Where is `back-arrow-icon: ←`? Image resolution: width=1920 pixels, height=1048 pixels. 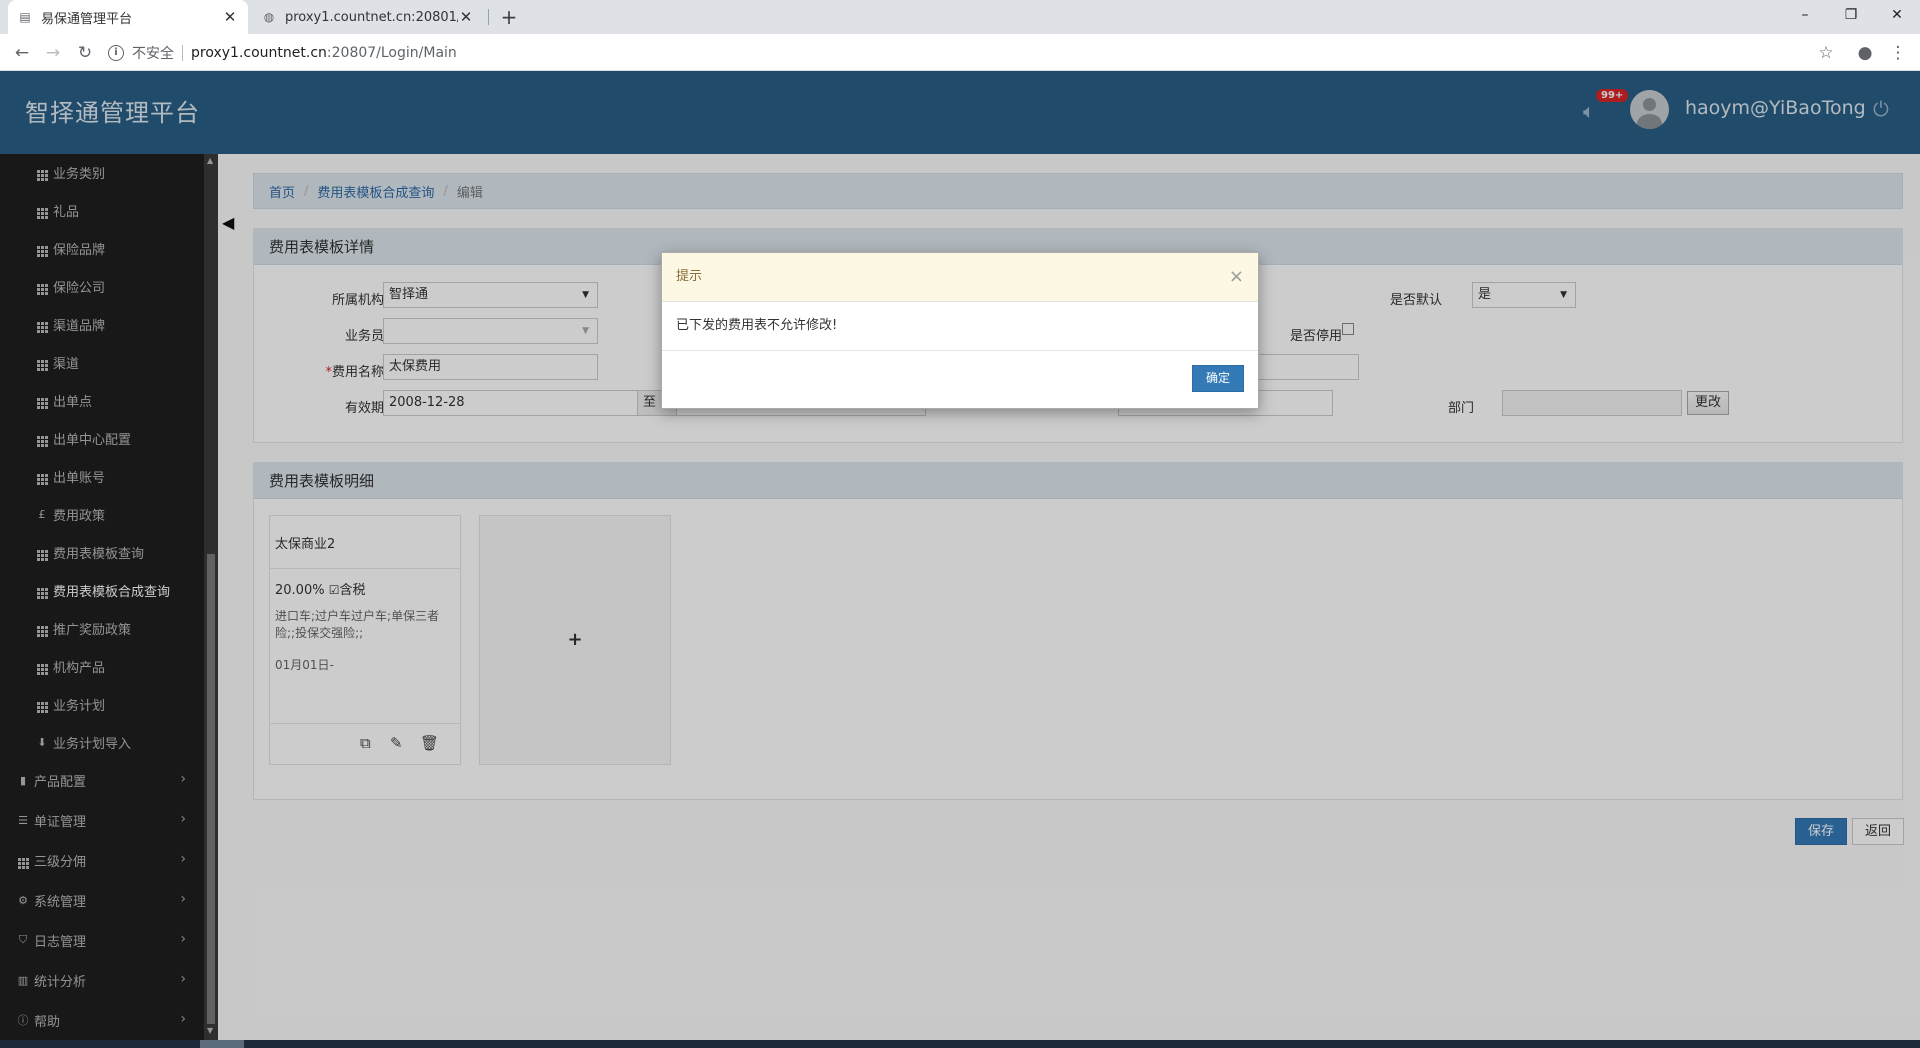 back-arrow-icon: ← is located at coordinates (22, 53).